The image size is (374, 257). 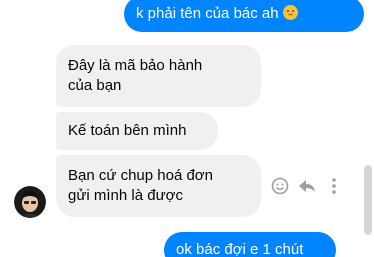 What do you see at coordinates (334, 186) in the screenshot?
I see `more-options-icon` at bounding box center [334, 186].